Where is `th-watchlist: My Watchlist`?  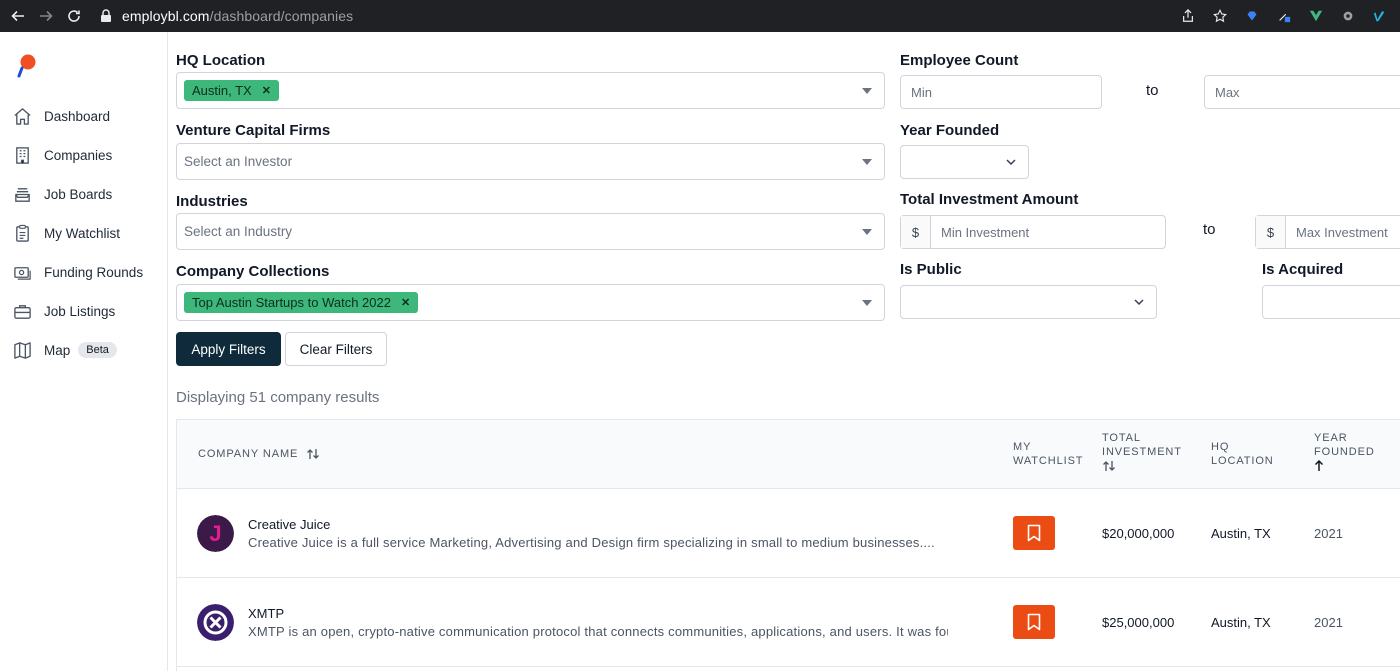
th-watchlist: My Watchlist is located at coordinates (1048, 454).